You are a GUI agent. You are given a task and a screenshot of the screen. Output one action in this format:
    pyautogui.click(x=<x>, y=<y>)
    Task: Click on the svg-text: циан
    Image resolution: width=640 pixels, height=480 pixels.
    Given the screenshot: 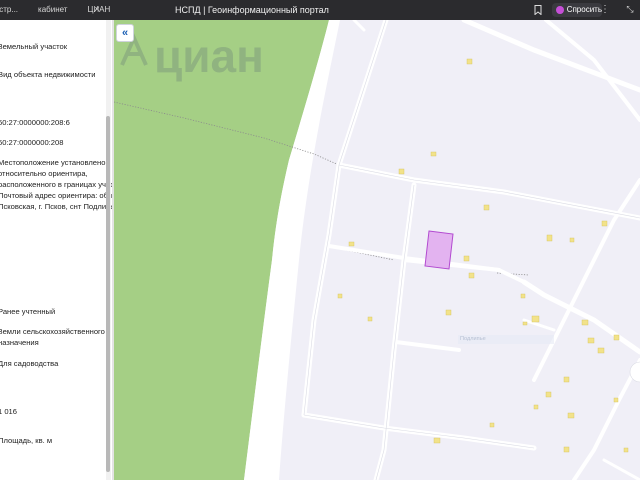 What is the action you would take?
    pyautogui.click(x=209, y=56)
    